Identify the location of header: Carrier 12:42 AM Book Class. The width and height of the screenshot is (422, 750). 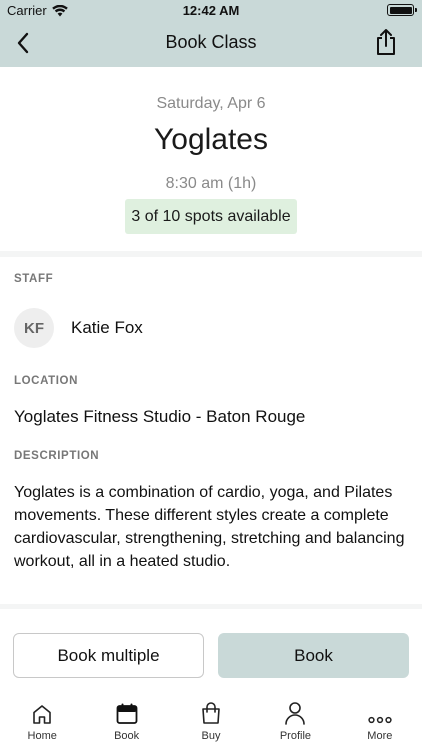
(211, 33).